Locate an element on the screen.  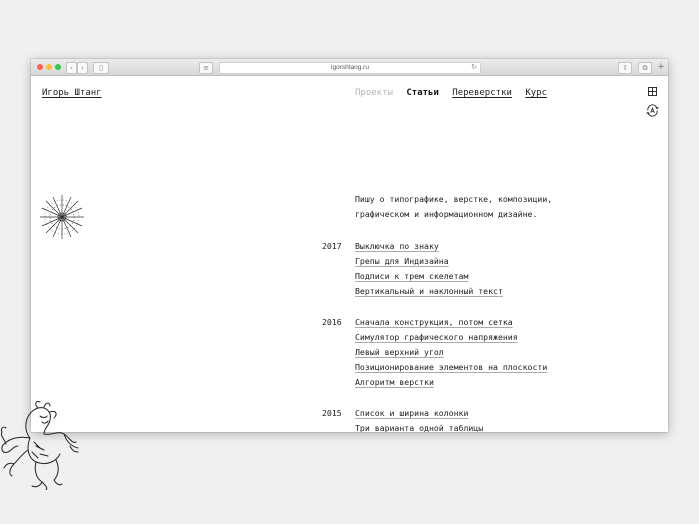
article-link: Алгоритм верстки is located at coordinates (394, 382).